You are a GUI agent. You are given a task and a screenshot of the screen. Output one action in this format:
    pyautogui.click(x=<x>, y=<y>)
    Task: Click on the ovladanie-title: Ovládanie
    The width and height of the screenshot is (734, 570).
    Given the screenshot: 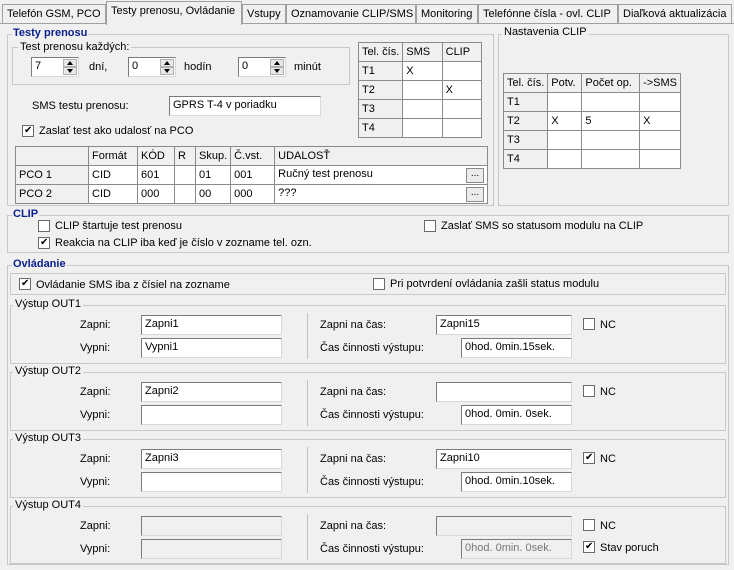 What is the action you would take?
    pyautogui.click(x=39, y=264)
    